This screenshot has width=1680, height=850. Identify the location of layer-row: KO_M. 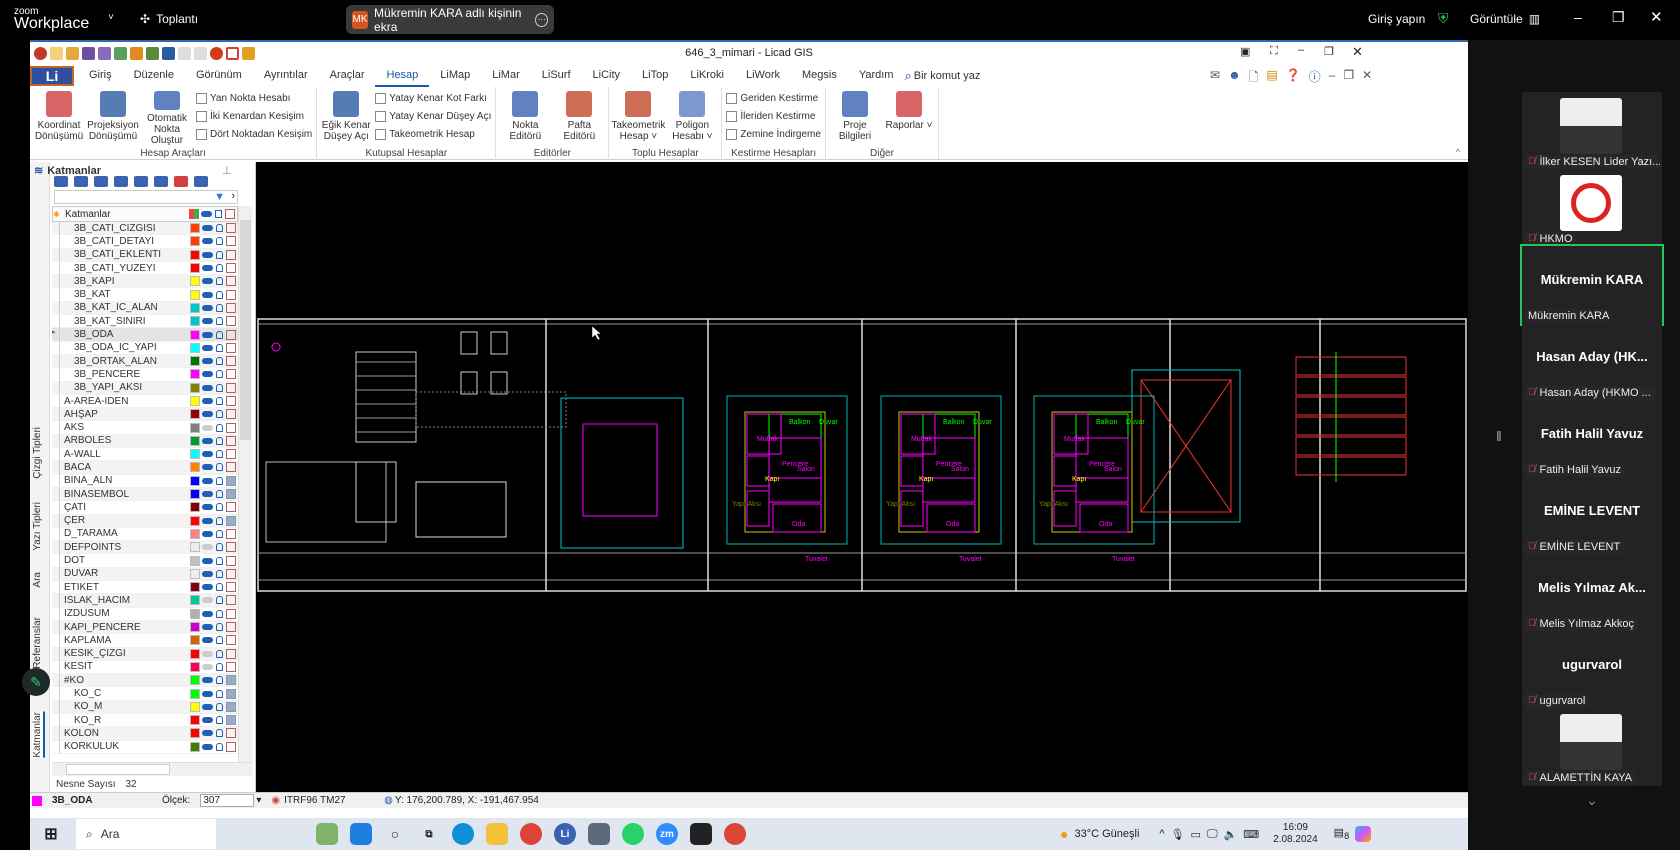
(145, 707).